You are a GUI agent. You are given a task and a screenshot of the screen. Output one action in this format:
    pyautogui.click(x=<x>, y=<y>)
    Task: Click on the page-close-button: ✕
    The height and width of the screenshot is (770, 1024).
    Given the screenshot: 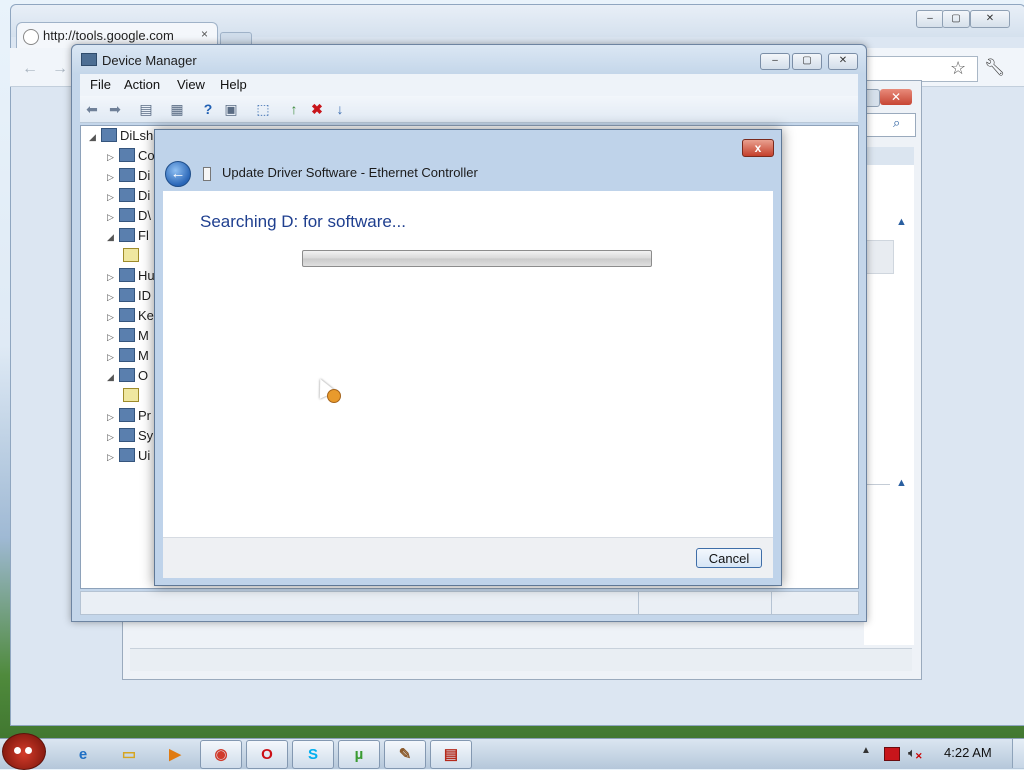 What is the action you would take?
    pyautogui.click(x=896, y=97)
    